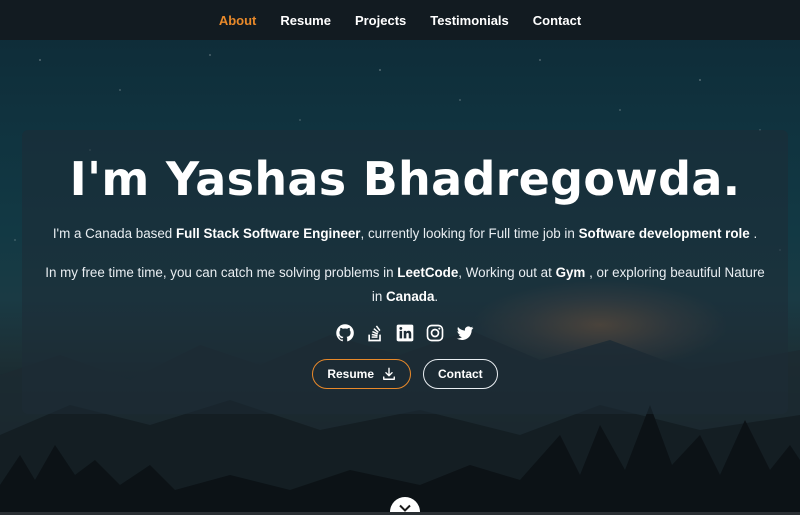 The width and height of the screenshot is (800, 515). What do you see at coordinates (428, 272) in the screenshot?
I see `hobbies-leetcode: LeetCode` at bounding box center [428, 272].